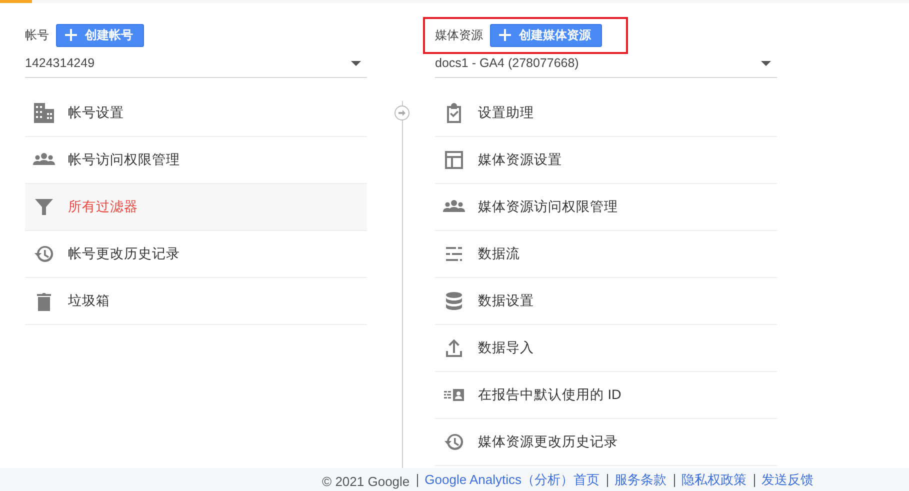 The height and width of the screenshot is (491, 909). What do you see at coordinates (454, 301) in the screenshot?
I see `database-icon` at bounding box center [454, 301].